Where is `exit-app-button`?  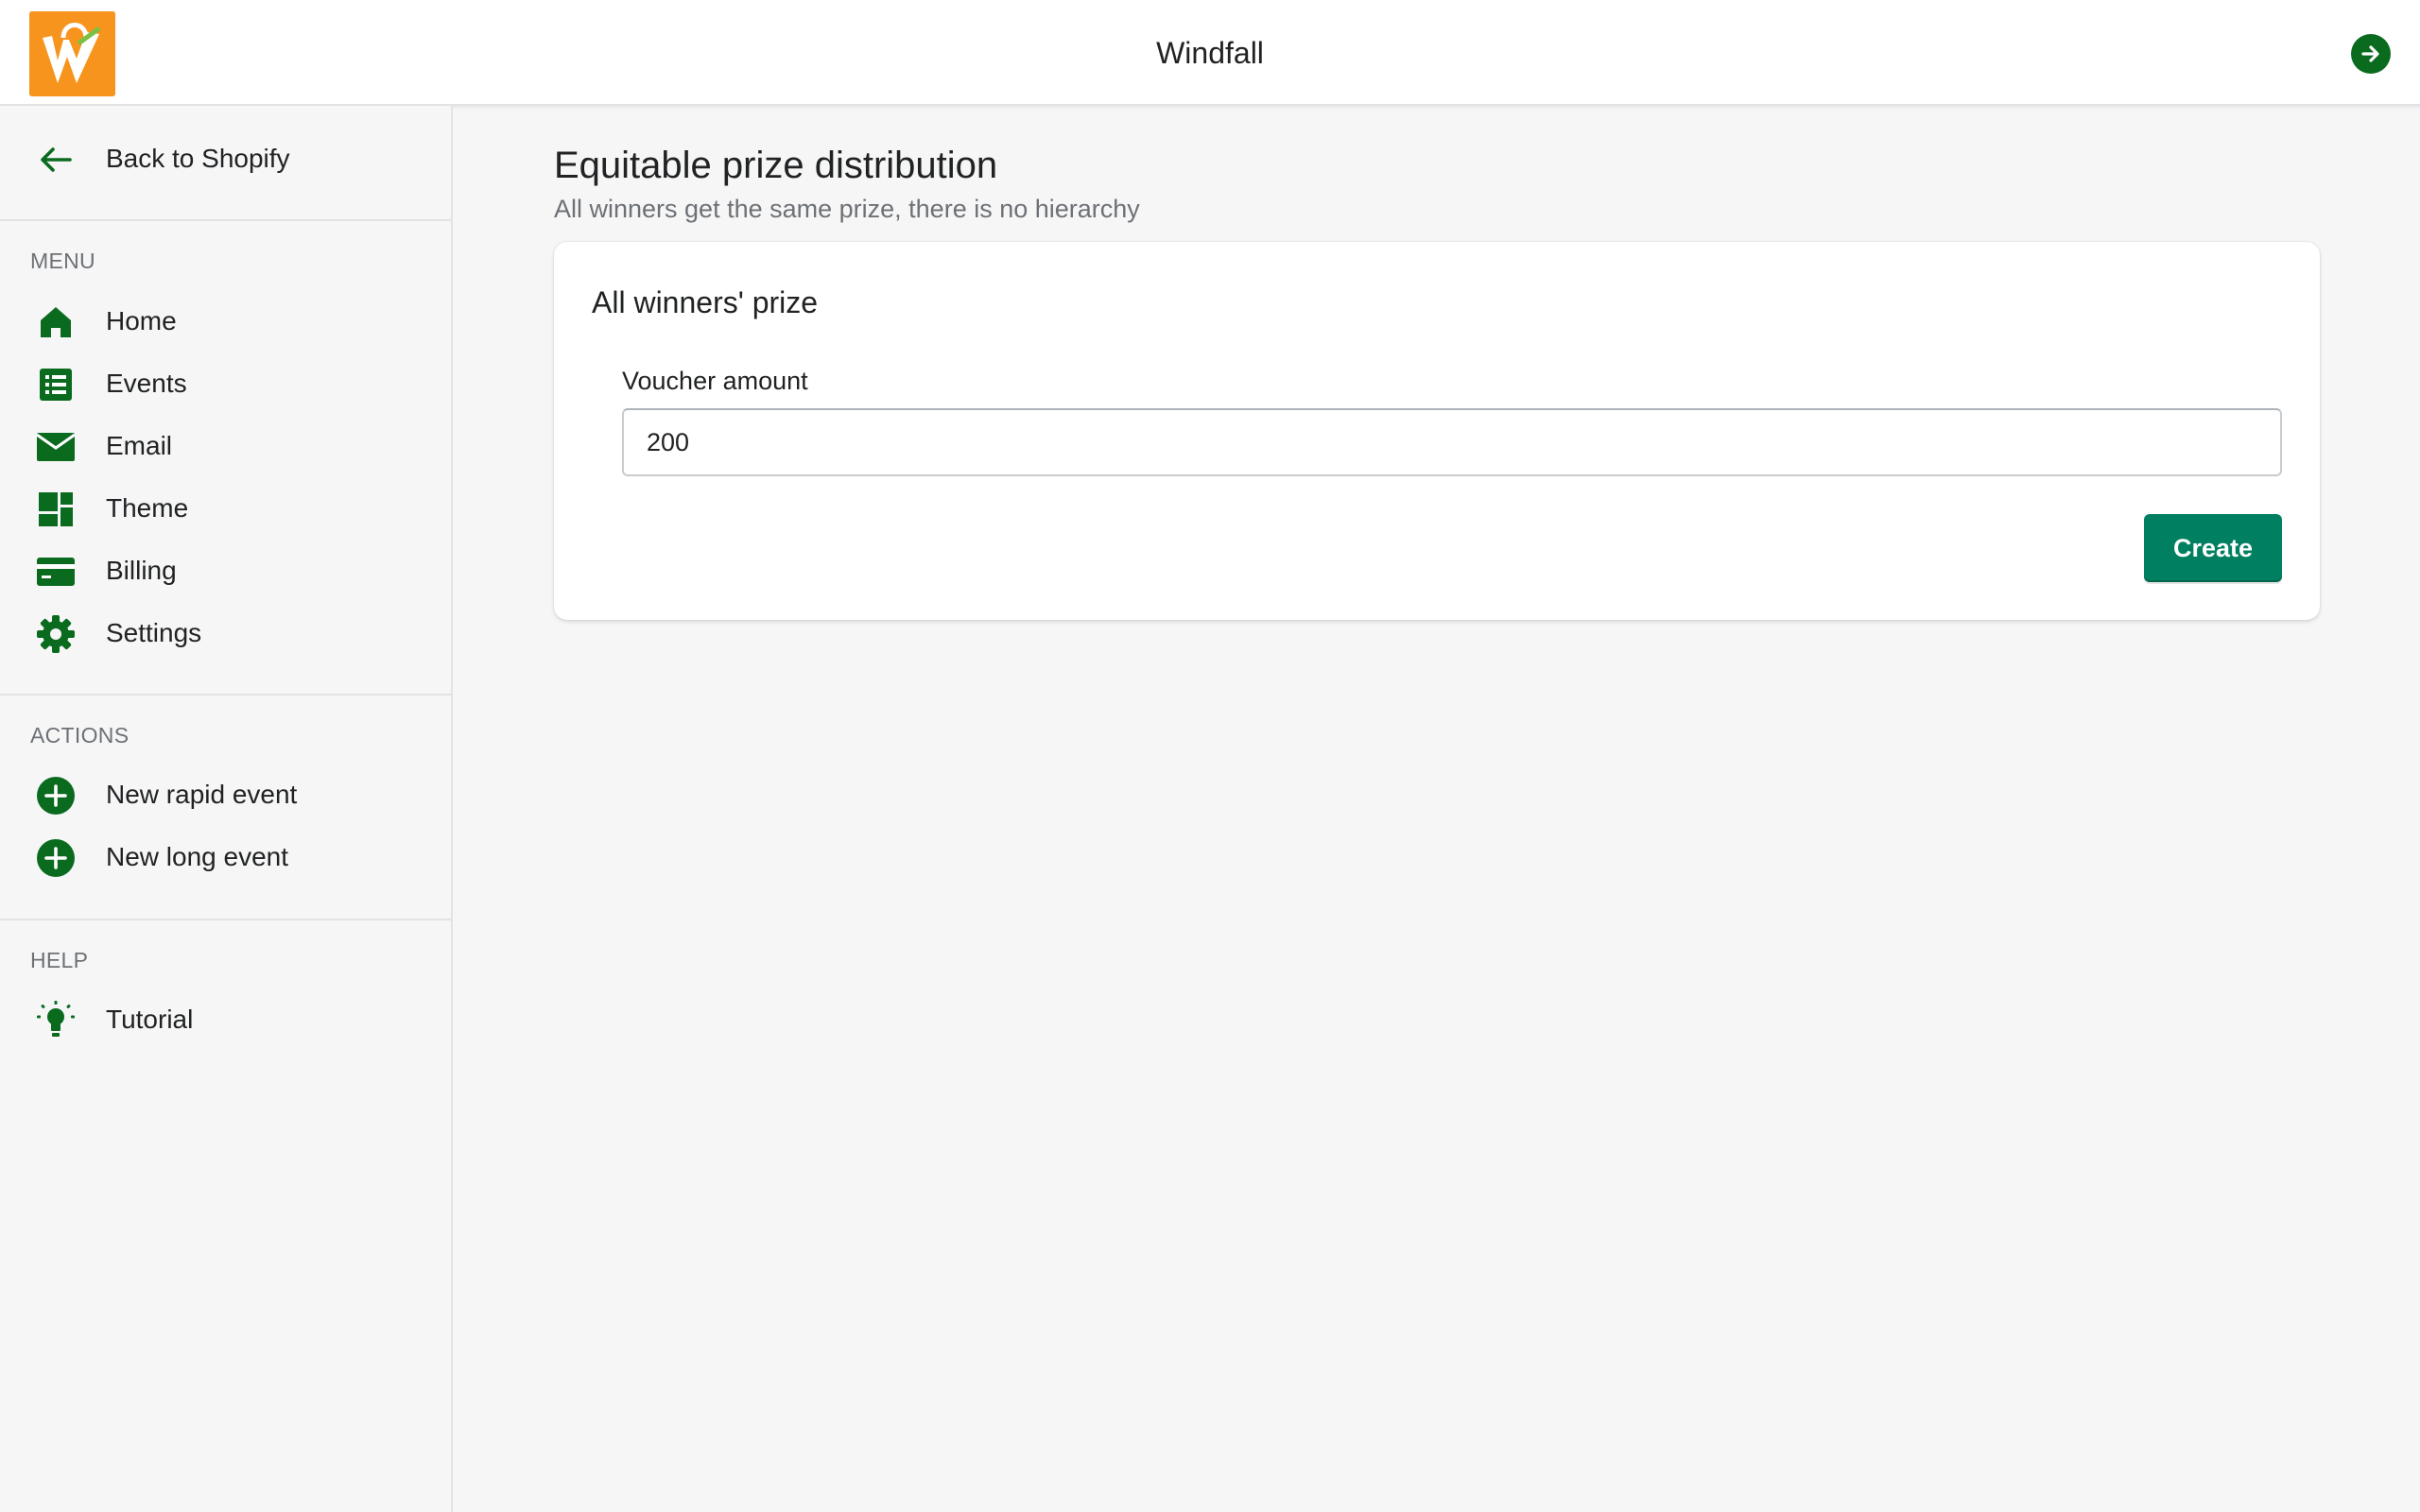
exit-app-button is located at coordinates (2371, 54).